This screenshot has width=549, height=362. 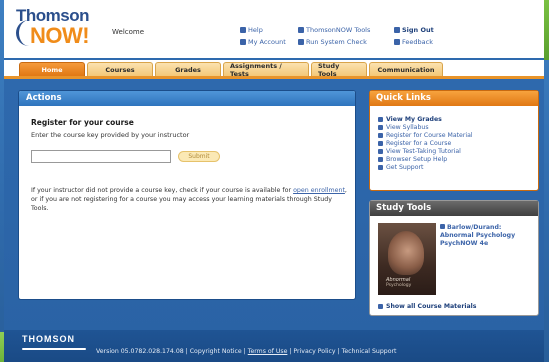 I want to click on cover-subtitle: Psychology, so click(x=399, y=285).